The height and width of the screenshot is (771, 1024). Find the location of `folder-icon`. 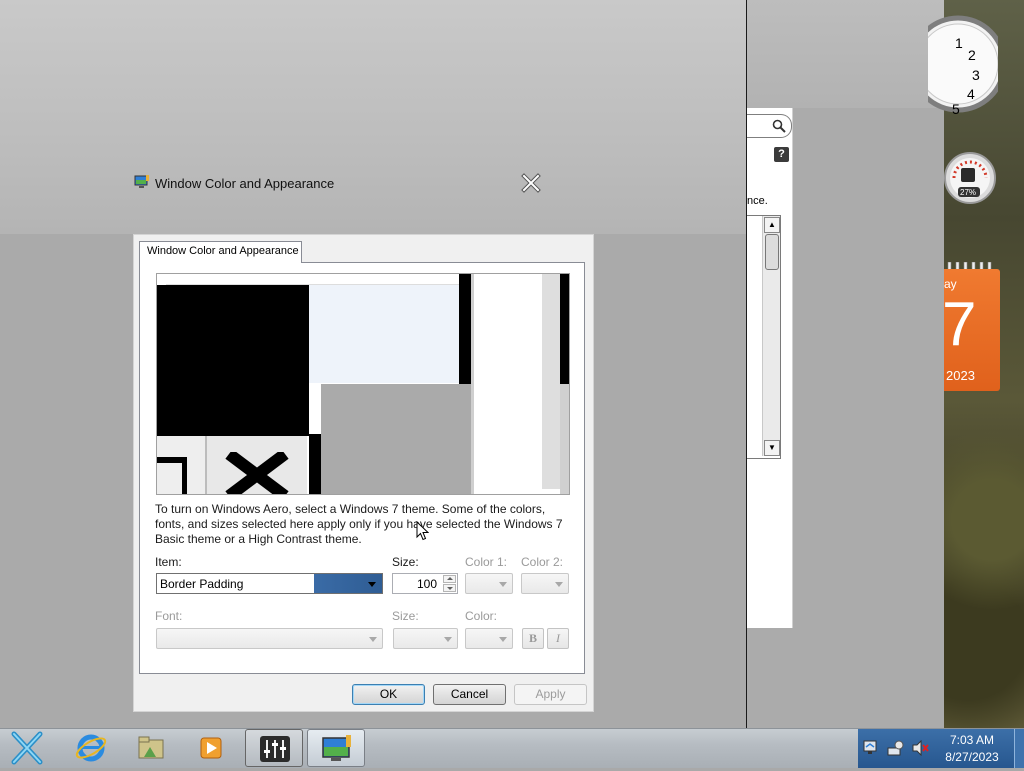

folder-icon is located at coordinates (151, 747).